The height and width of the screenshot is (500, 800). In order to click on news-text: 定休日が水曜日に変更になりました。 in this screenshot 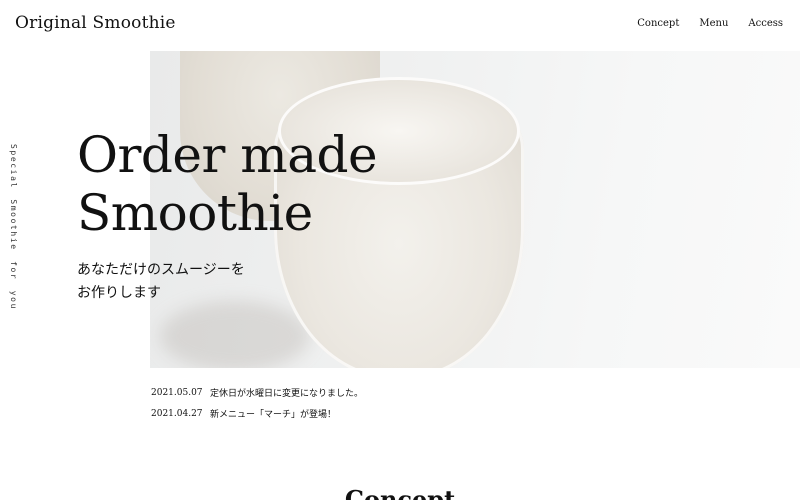, I will do `click(287, 394)`.